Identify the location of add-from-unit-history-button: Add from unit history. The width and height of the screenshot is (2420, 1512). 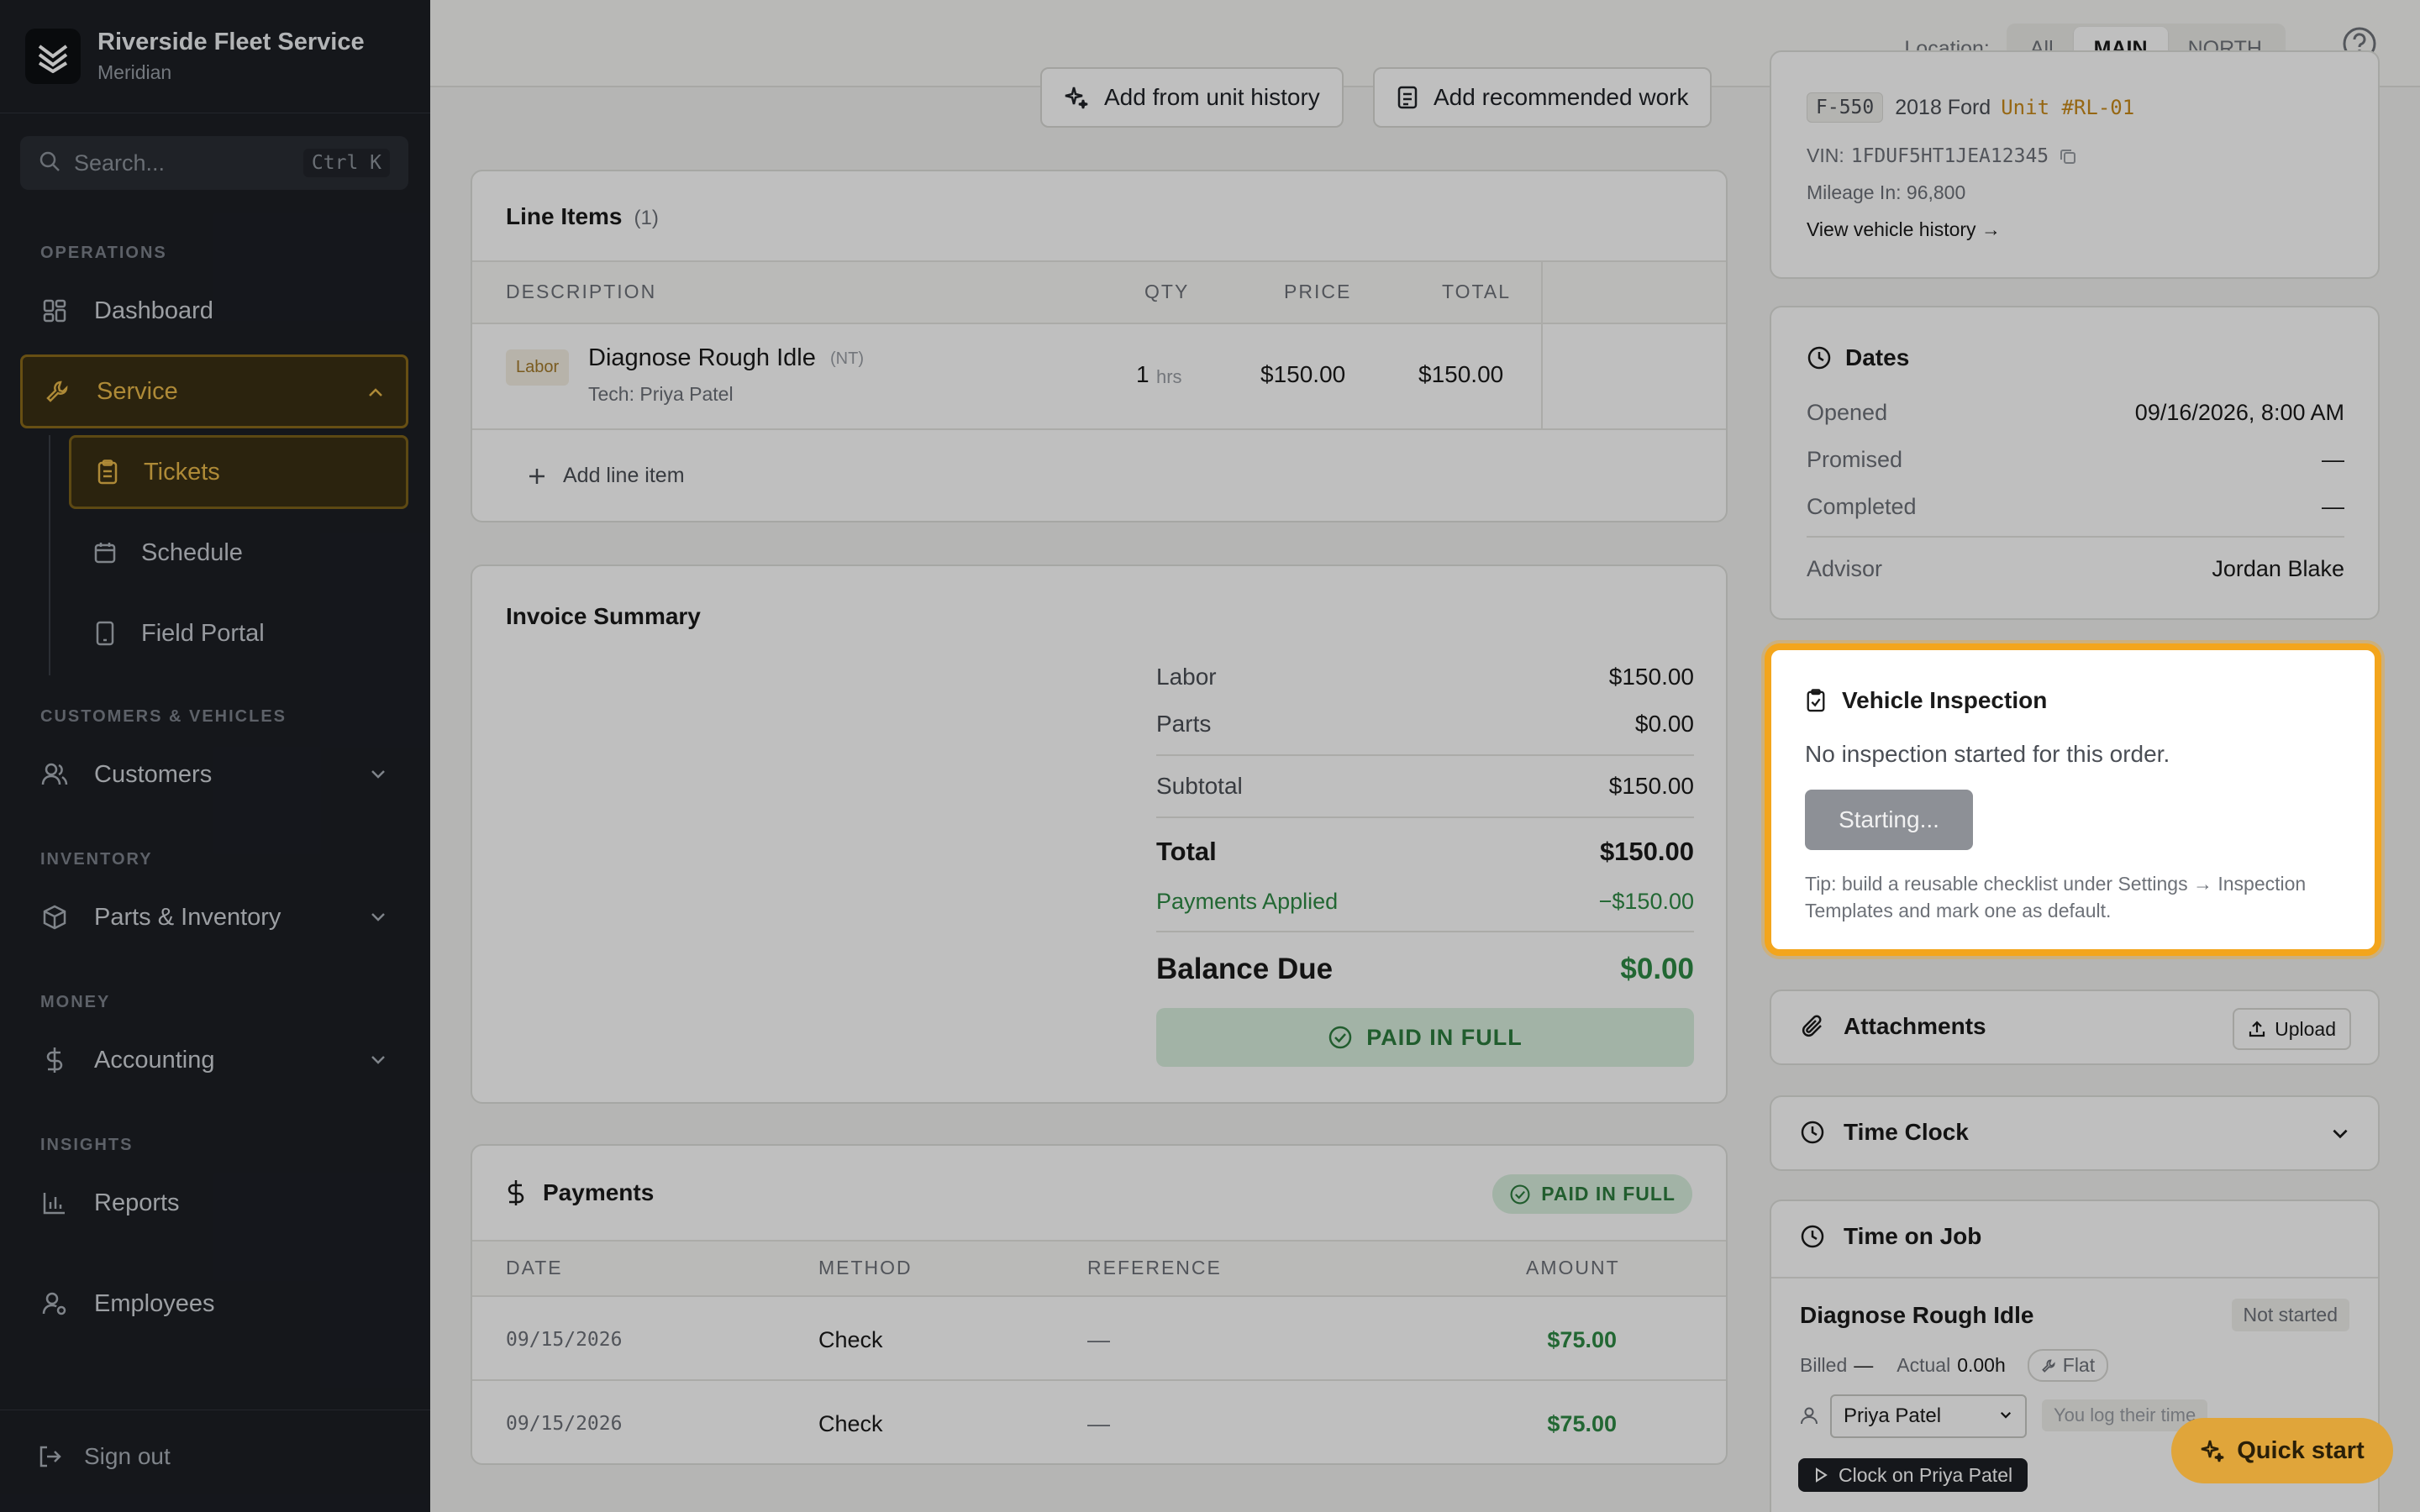
(1192, 97).